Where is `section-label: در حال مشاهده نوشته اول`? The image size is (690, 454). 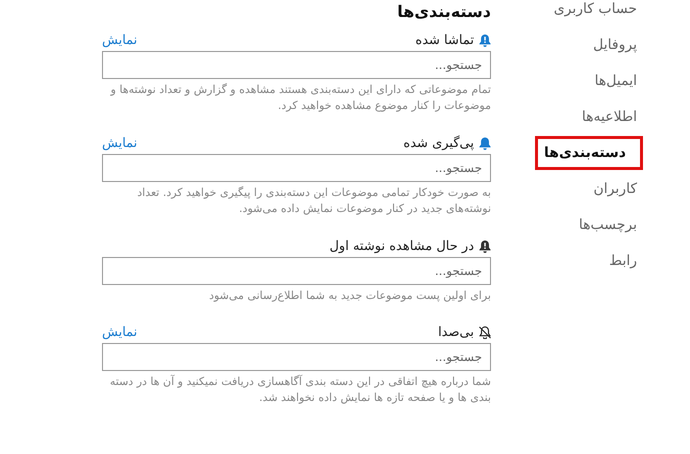
section-label: در حال مشاهده نوشته اول is located at coordinates (401, 246).